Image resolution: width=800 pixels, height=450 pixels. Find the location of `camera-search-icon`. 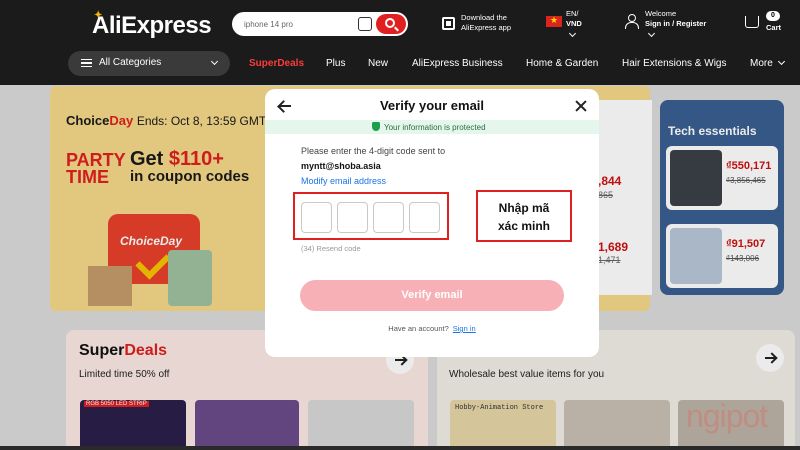

camera-search-icon is located at coordinates (365, 24).